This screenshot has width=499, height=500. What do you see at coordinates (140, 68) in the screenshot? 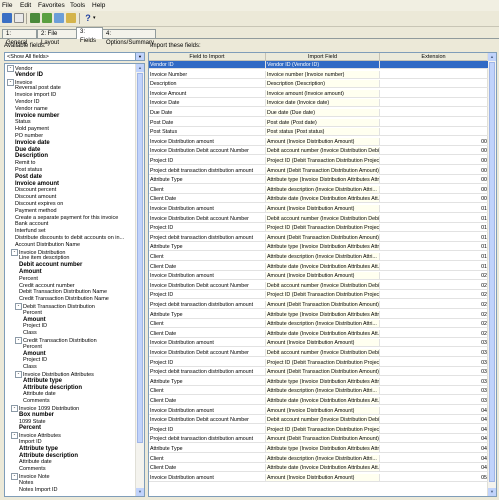
I see `scroll-up-icon: ▲` at bounding box center [140, 68].